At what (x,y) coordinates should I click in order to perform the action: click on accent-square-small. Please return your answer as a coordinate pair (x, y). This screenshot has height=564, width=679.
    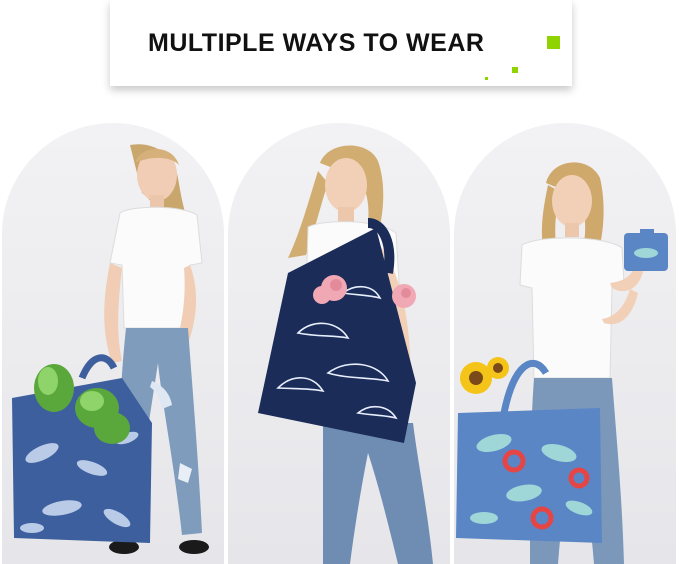
    Looking at the image, I should click on (515, 70).